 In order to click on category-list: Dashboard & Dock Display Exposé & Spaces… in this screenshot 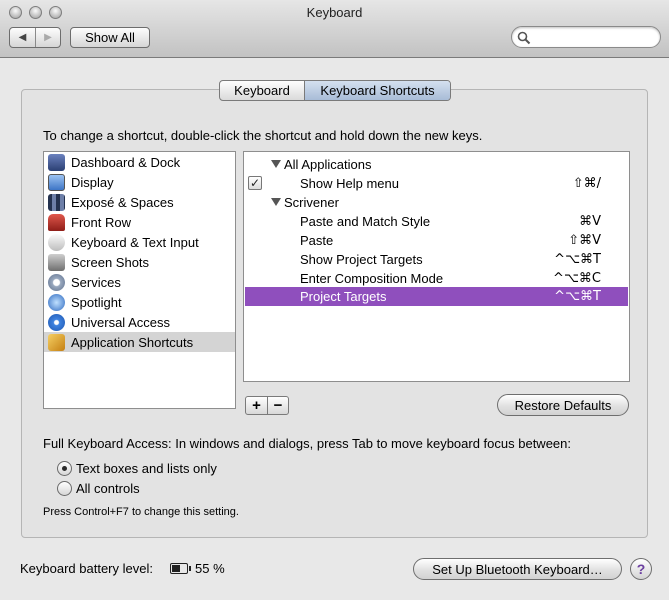, I will do `click(139, 280)`.